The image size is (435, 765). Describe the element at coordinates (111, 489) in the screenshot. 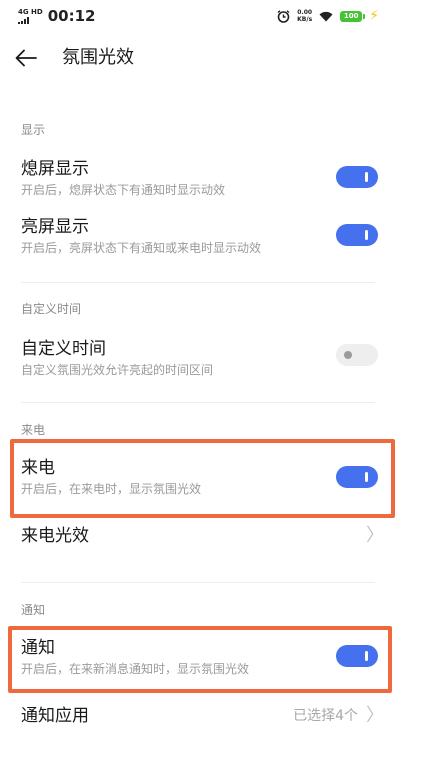

I see `incoming-call-subtitle: 开启后，在来电时，显示氛围光效` at that location.